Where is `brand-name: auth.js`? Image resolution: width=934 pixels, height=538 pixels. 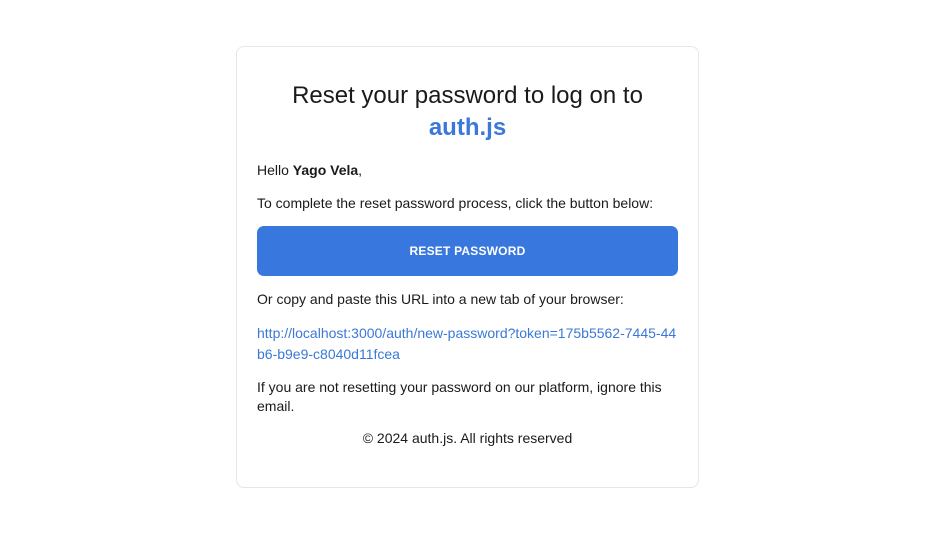
brand-name: auth.js is located at coordinates (467, 127).